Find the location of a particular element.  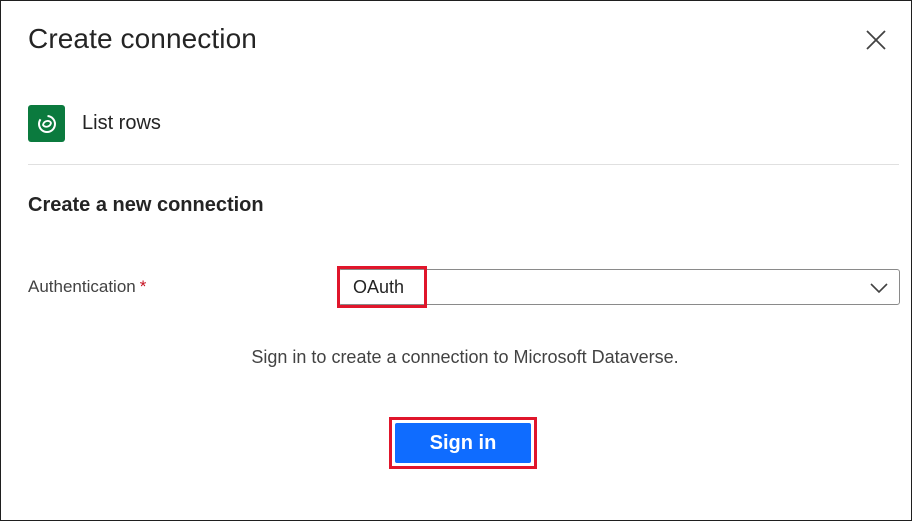

divider is located at coordinates (463, 164).